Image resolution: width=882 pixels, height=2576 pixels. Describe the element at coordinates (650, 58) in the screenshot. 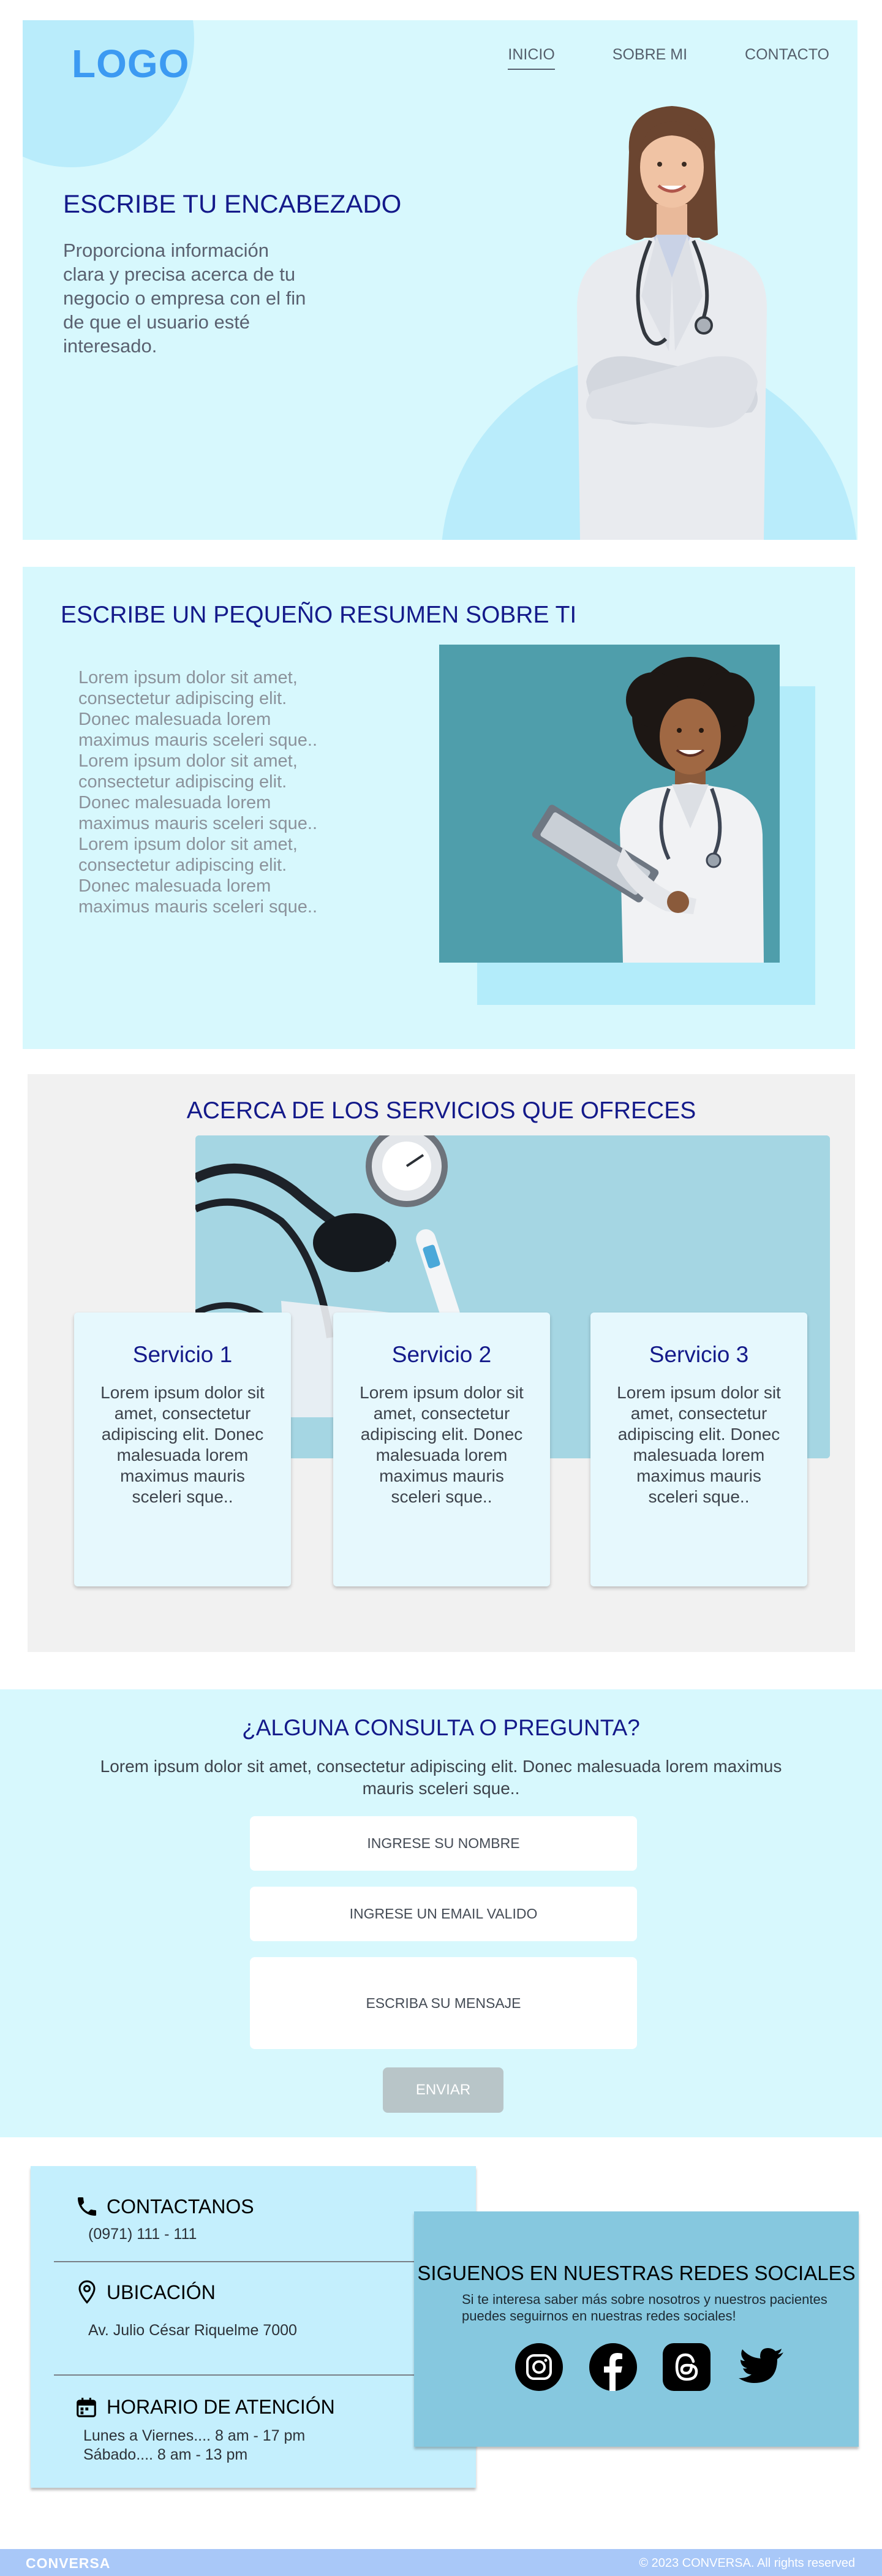

I see `nav-item-sobre-mi: SOBRE MI` at that location.